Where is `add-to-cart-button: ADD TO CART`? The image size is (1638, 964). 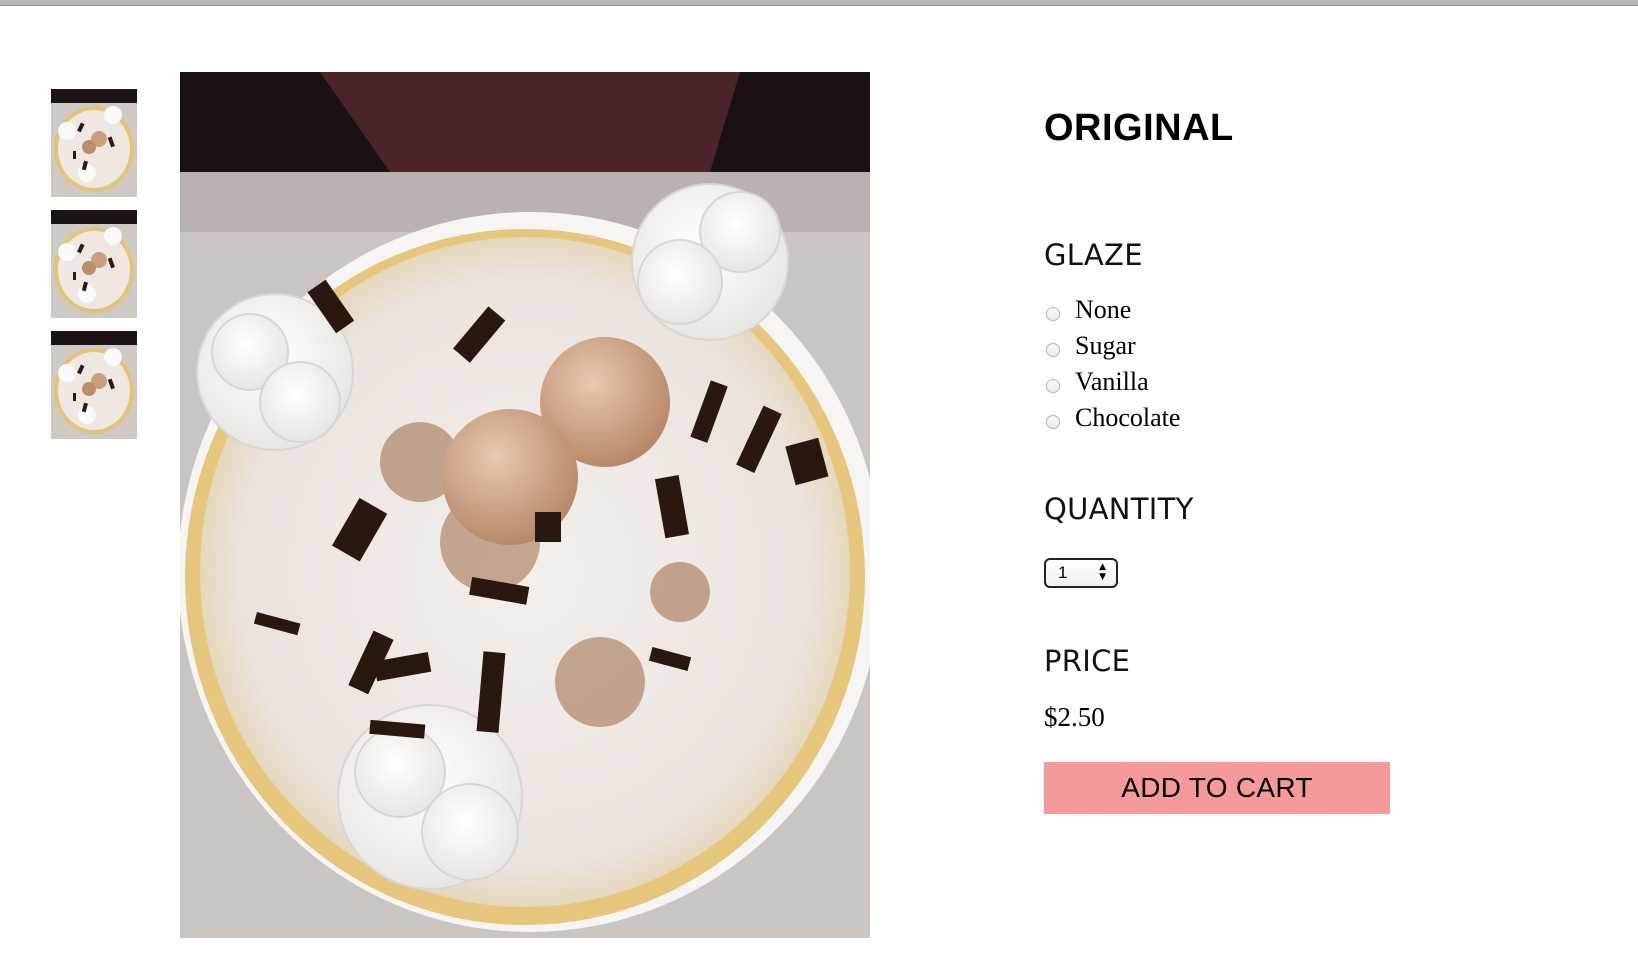 add-to-cart-button: ADD TO CART is located at coordinates (1217, 788).